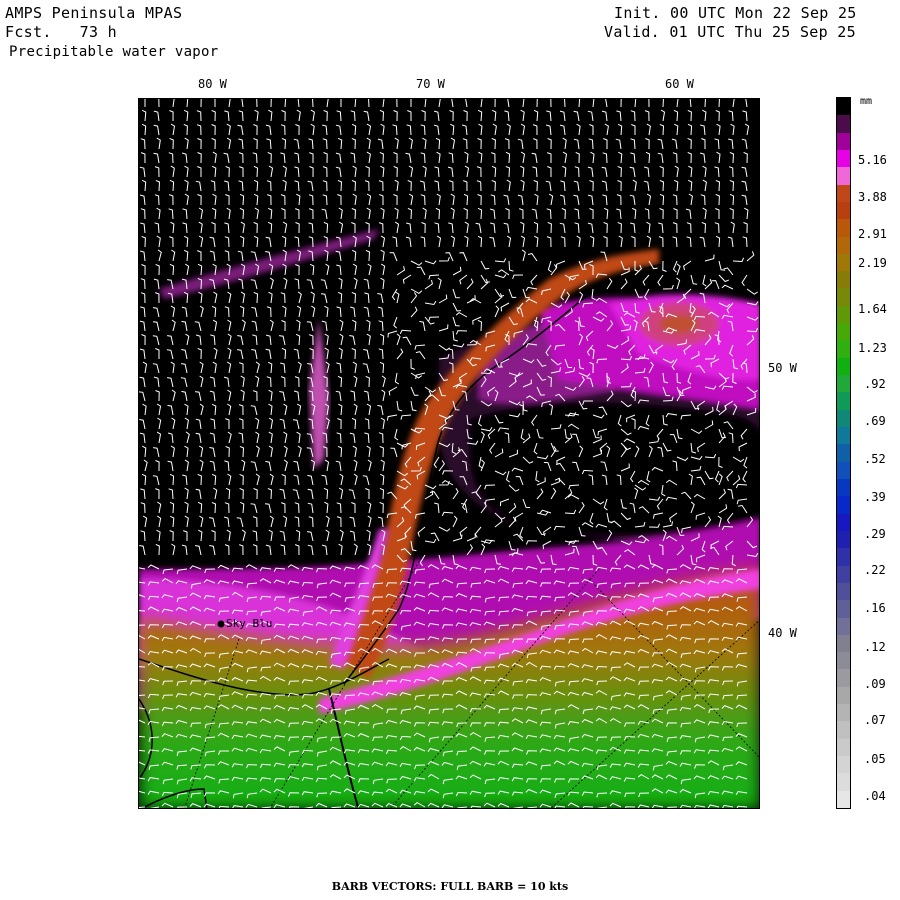 This screenshot has height=900, width=900. Describe the element at coordinates (875, 534) in the screenshot. I see `colorbar-tick-label: .29` at that location.